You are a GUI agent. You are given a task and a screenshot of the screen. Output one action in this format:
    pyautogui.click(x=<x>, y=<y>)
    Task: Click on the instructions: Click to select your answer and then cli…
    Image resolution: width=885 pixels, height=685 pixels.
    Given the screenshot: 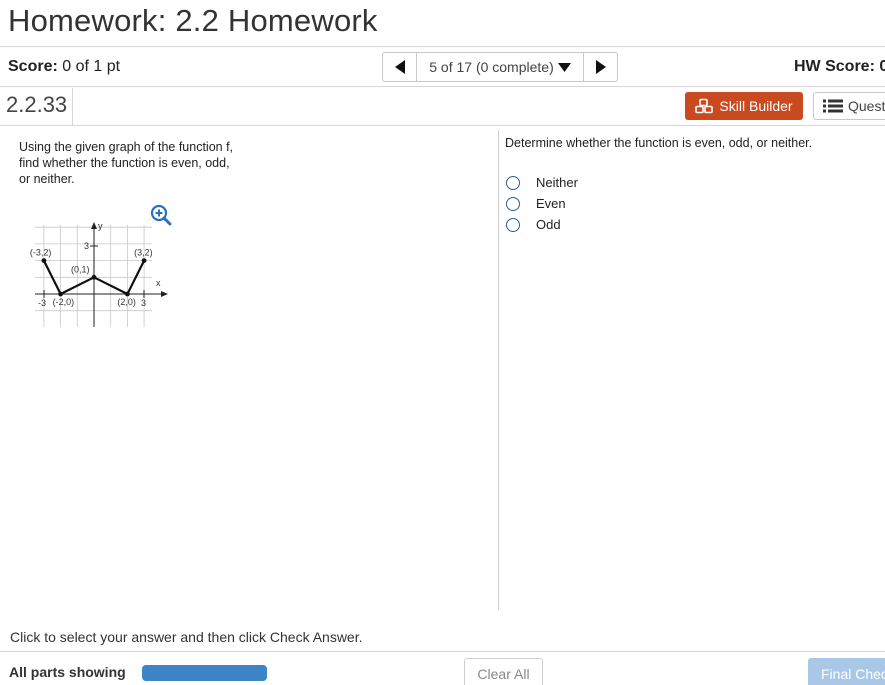 What is the action you would take?
    pyautogui.click(x=186, y=637)
    